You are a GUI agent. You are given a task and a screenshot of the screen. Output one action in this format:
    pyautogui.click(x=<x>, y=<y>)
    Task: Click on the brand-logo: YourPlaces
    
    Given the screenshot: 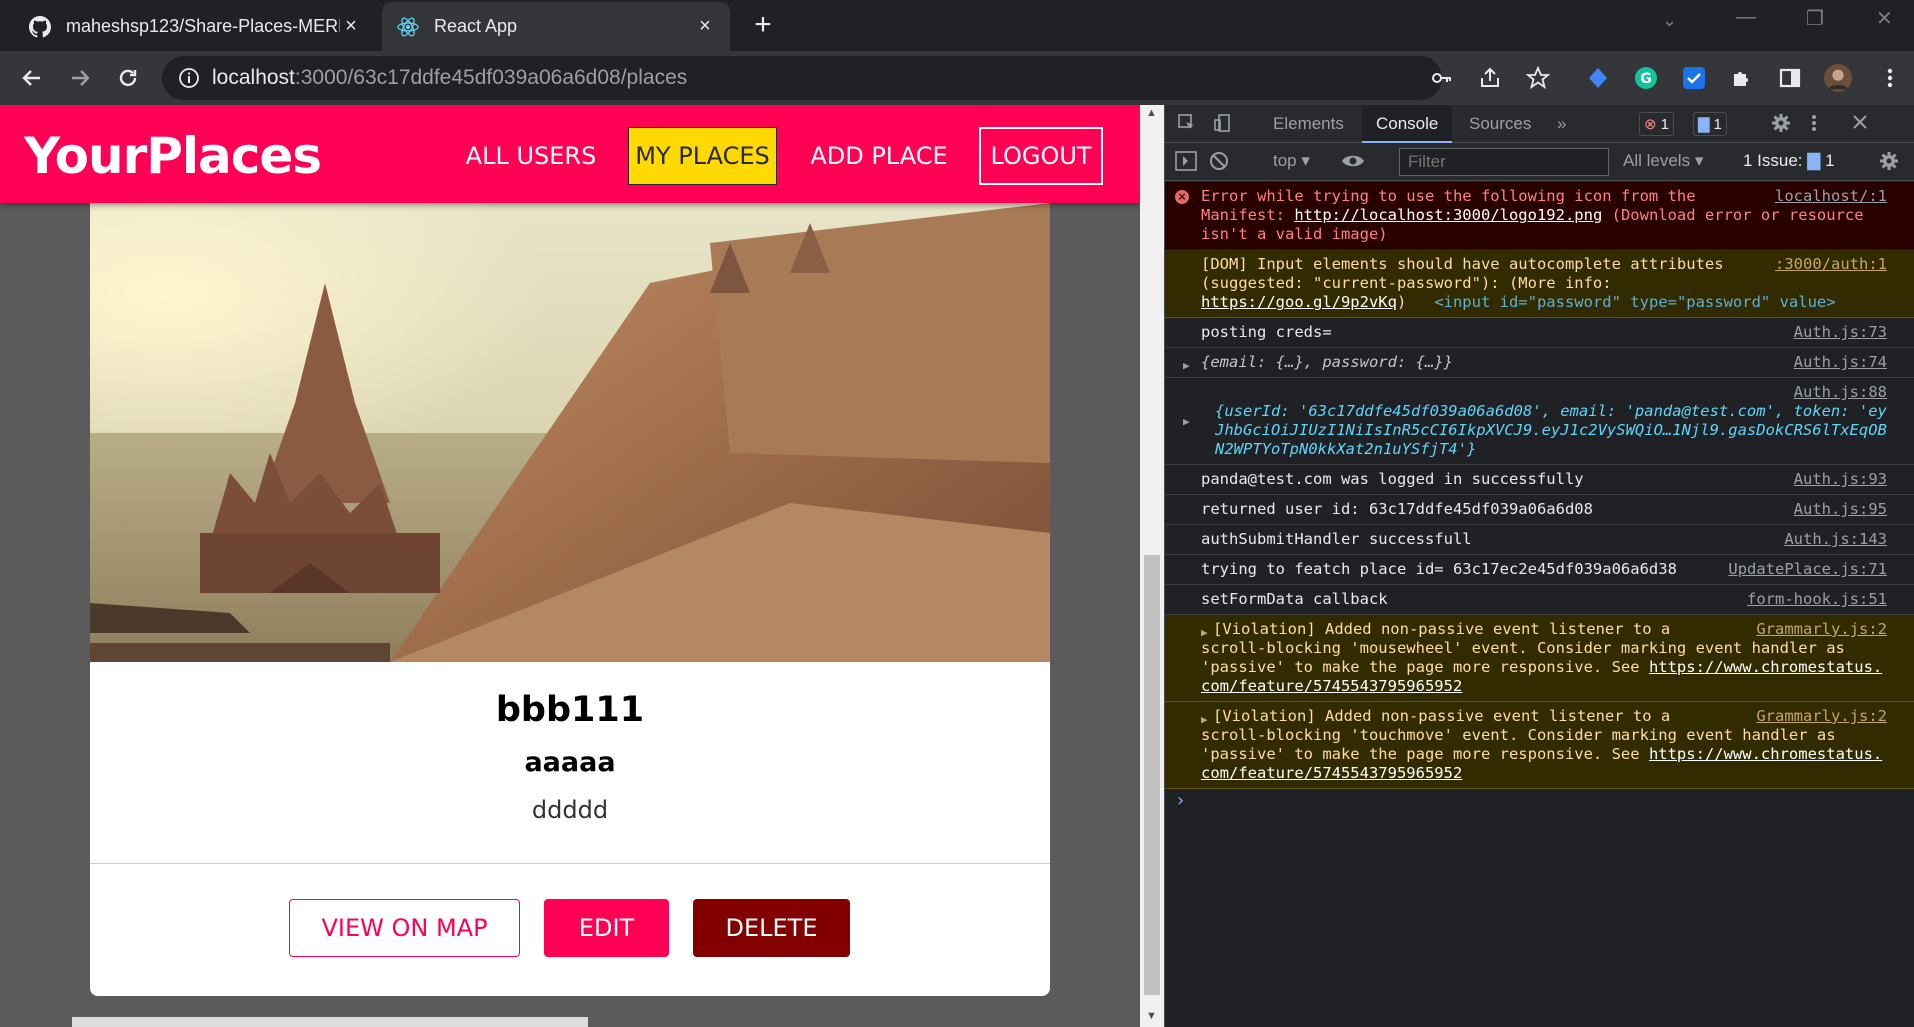 What is the action you would take?
    pyautogui.click(x=173, y=156)
    